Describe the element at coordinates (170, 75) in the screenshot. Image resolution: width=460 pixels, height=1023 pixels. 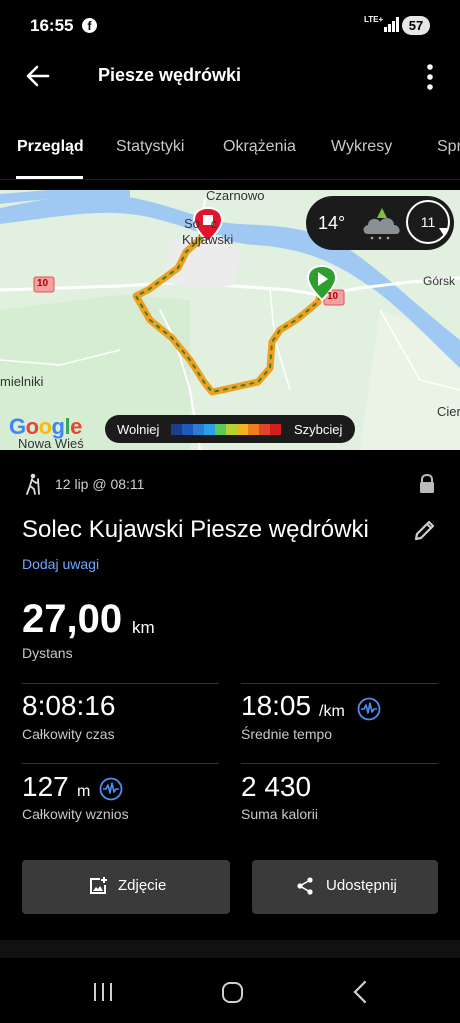
I see `page-title: Piesze wędrówki` at that location.